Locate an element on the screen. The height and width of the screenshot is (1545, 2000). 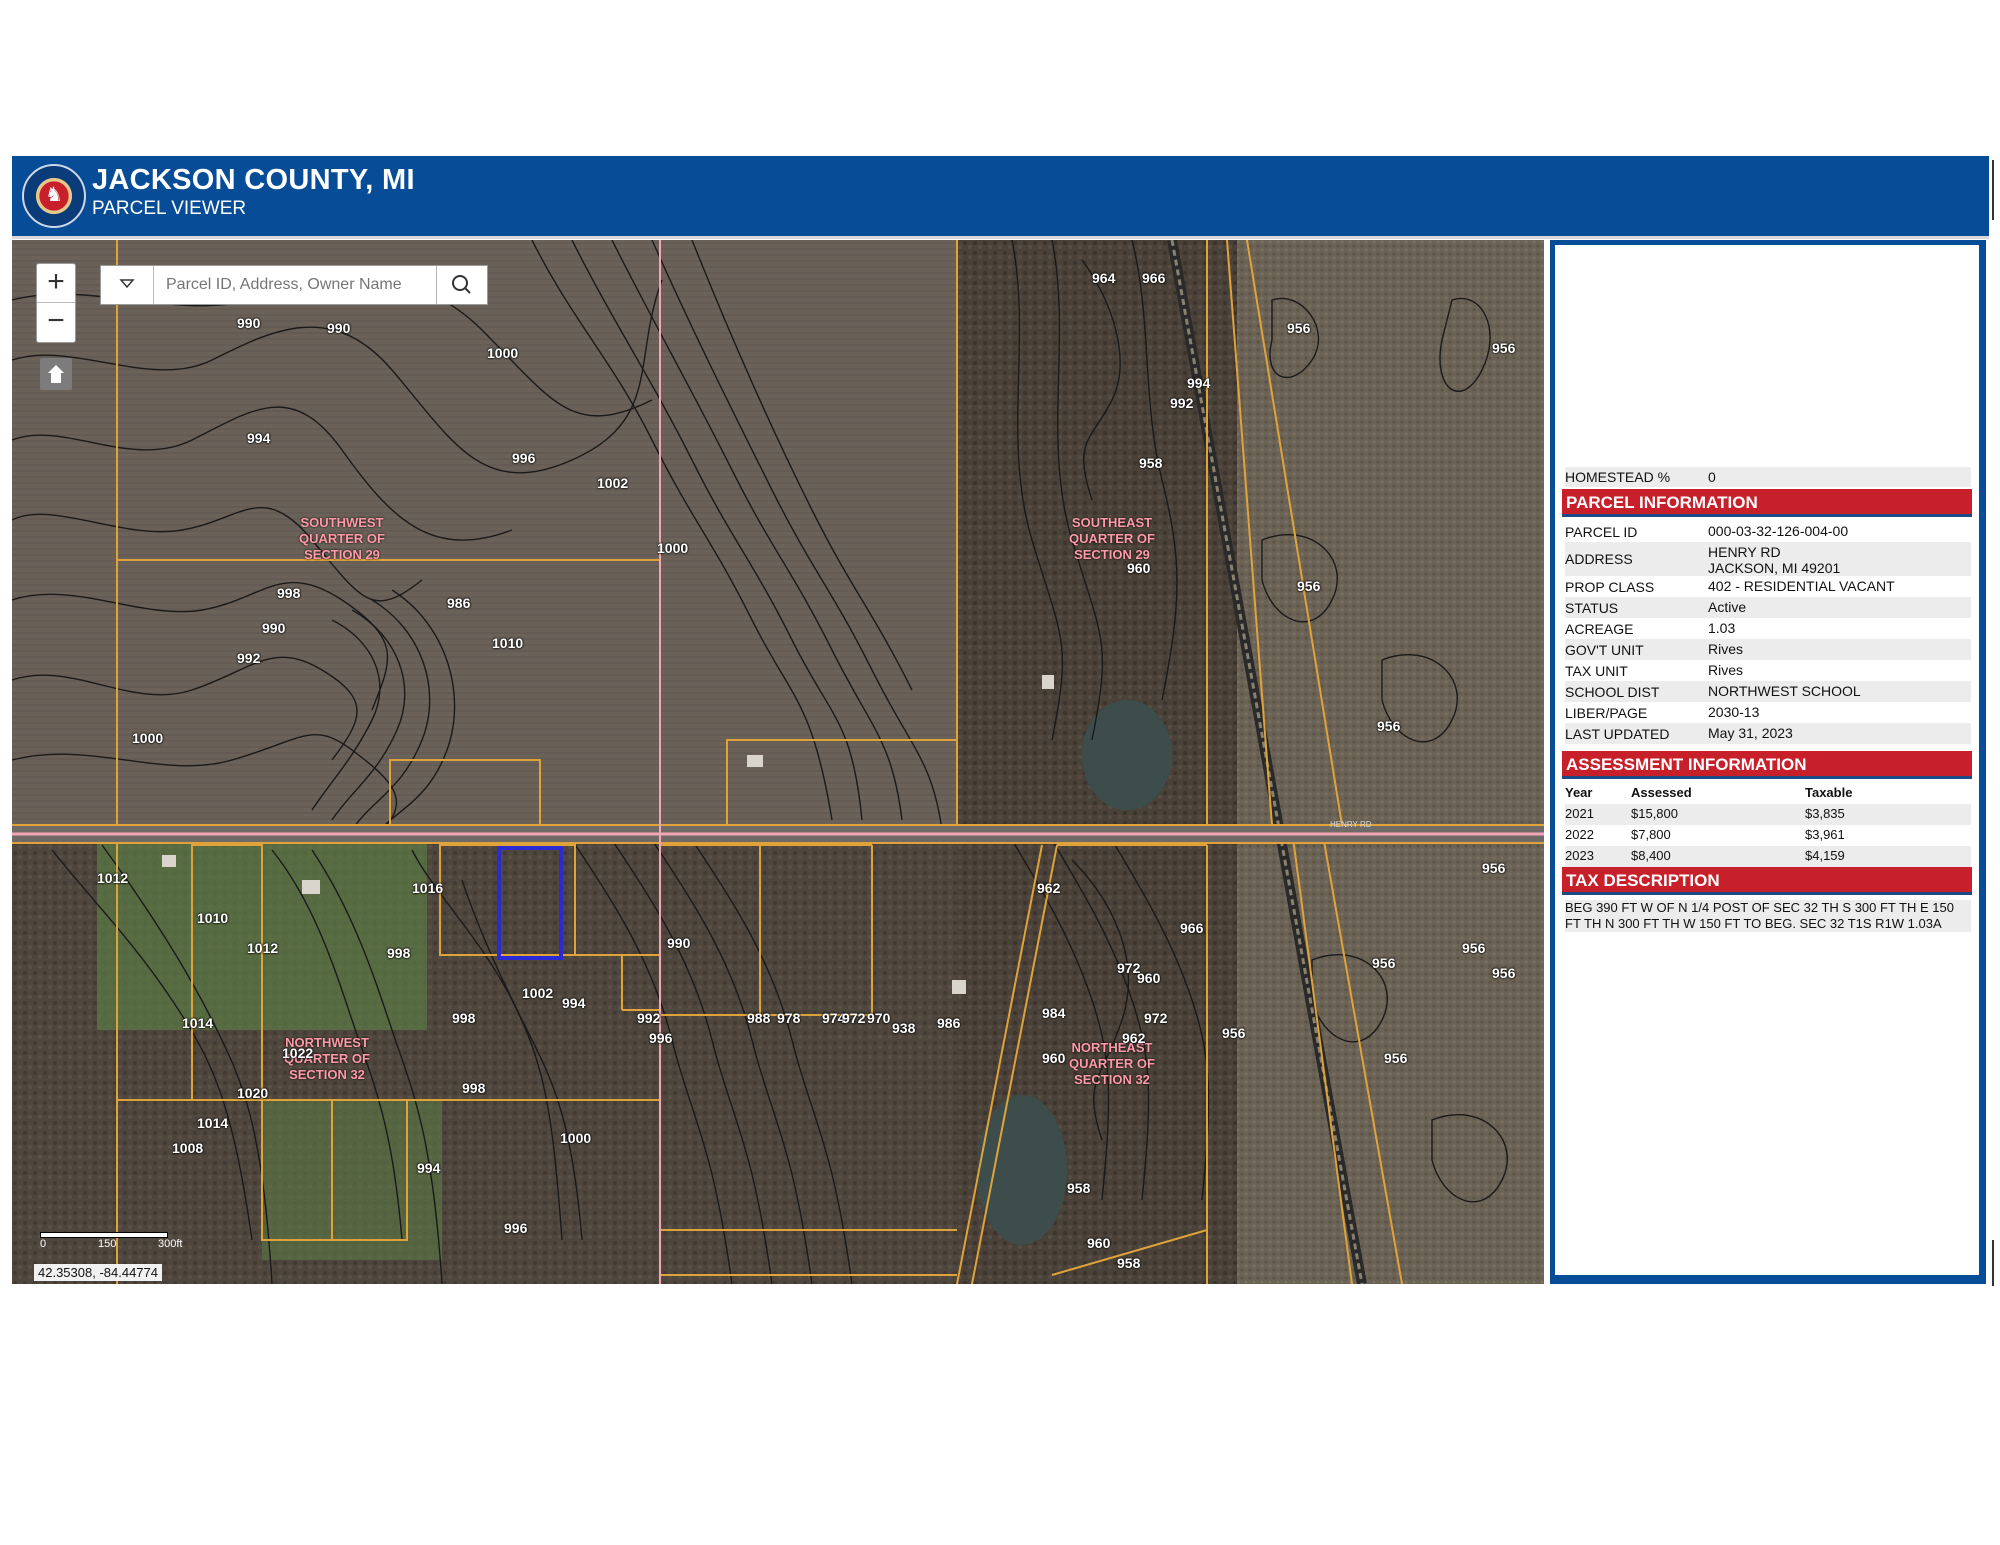
tax-description-header: TAX DESCRIPTION is located at coordinates (1767, 881).